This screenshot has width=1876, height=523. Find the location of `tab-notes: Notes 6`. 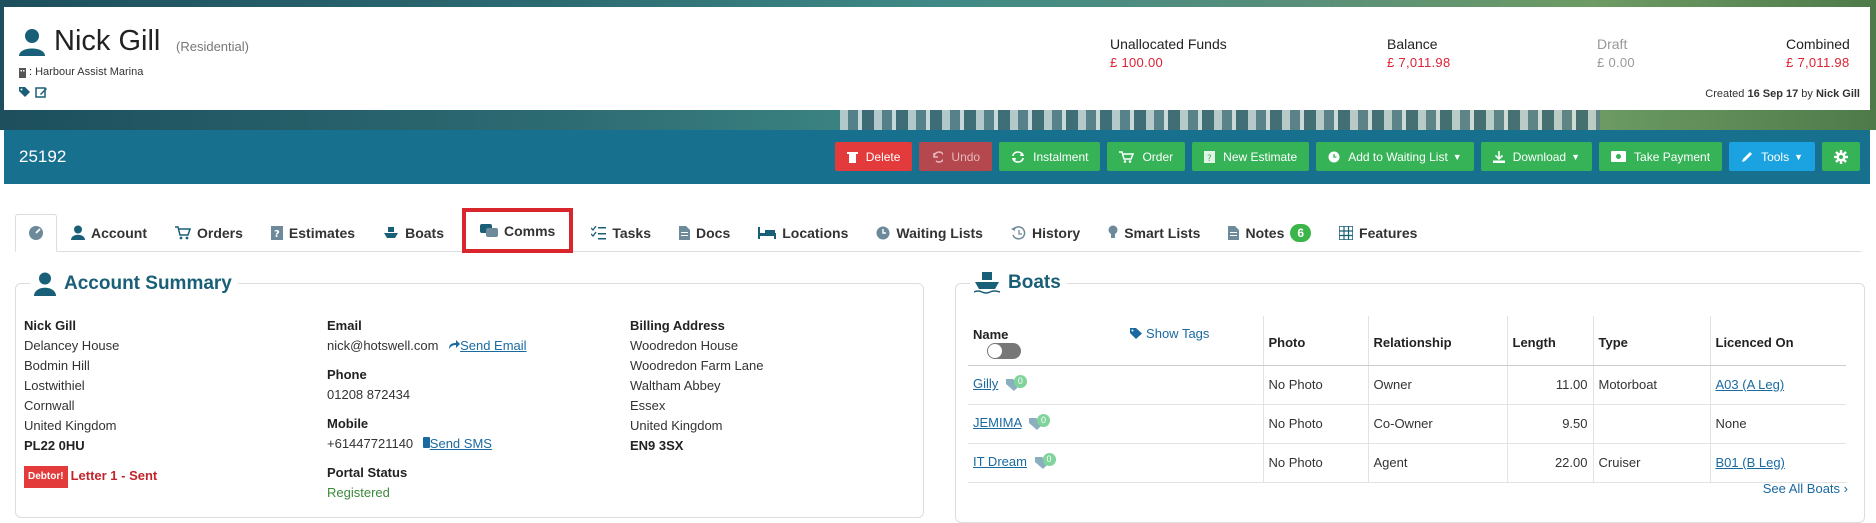

tab-notes: Notes 6 is located at coordinates (1269, 232).